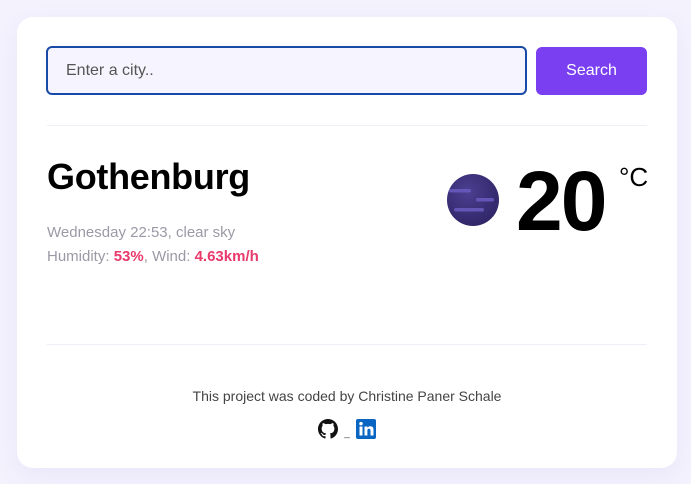 The image size is (691, 484). I want to click on top-divider, so click(347, 125).